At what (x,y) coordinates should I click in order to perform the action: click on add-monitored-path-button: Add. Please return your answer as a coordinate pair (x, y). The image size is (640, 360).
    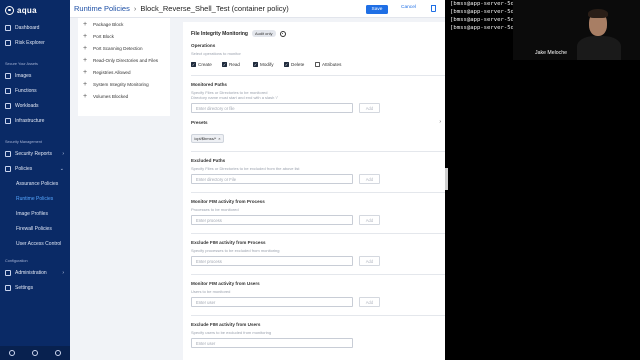
    Looking at the image, I should click on (369, 108).